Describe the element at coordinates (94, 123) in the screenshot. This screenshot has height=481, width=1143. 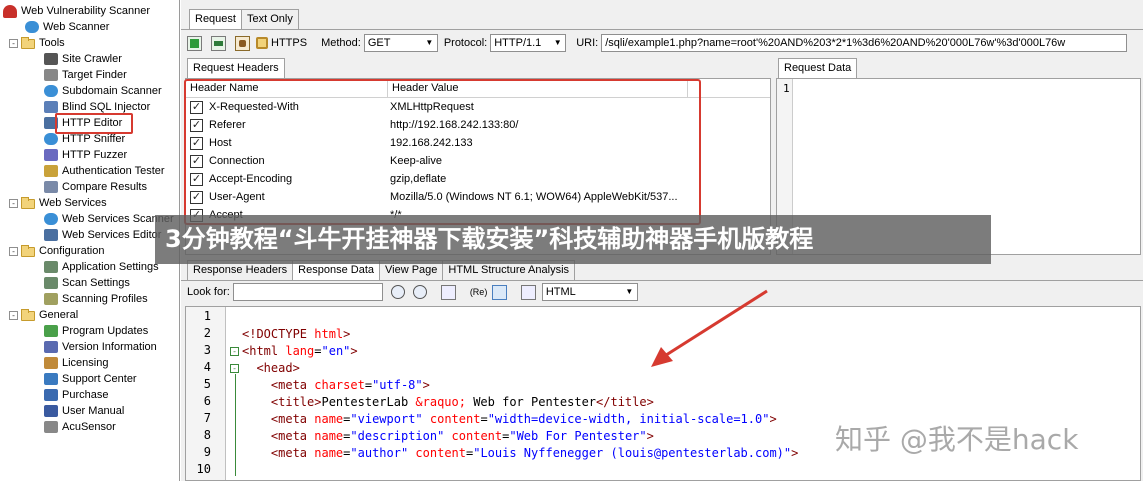
I see `http-editor-highlight` at that location.